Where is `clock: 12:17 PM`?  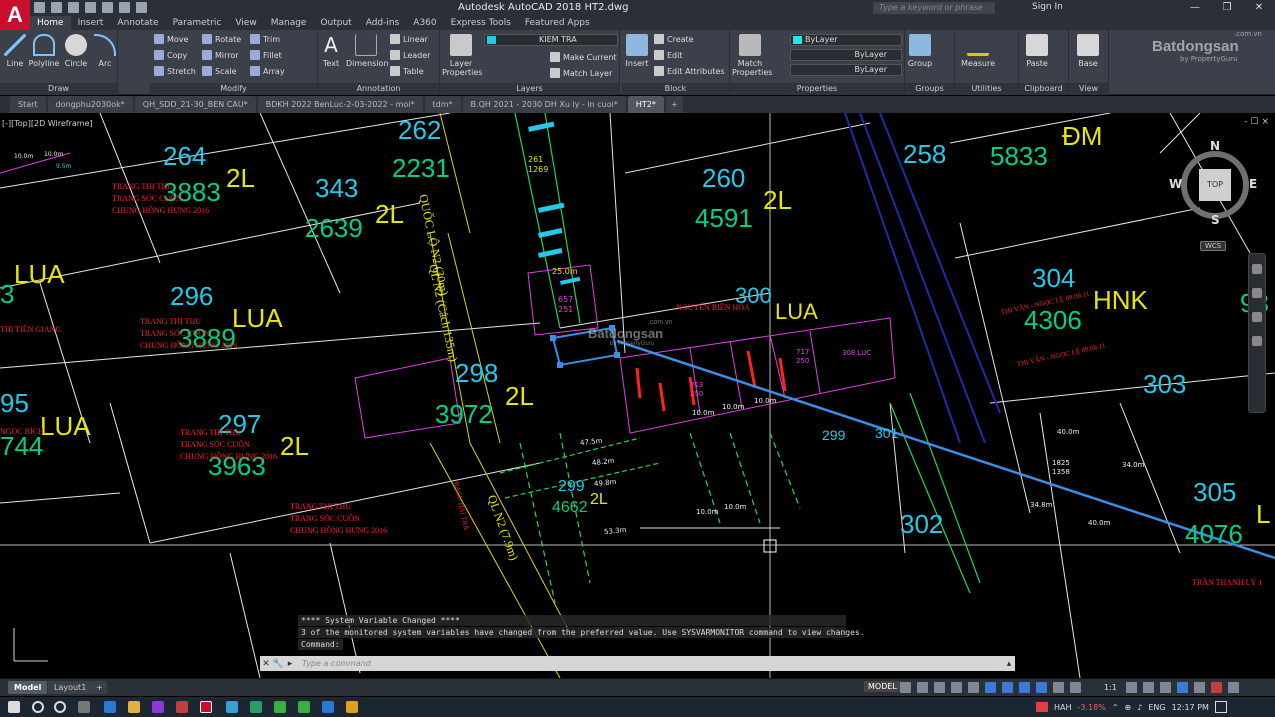
clock: 12:17 PM is located at coordinates (1190, 707).